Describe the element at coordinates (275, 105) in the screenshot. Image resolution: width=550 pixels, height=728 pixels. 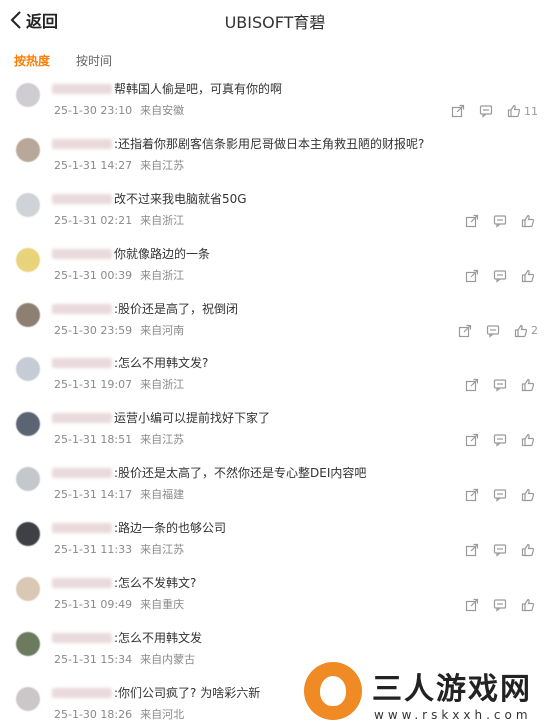
I see `comment-item: 帮韩国人偷是吧，可真有你的啊 25-1-30 23:10 来自安徽 11` at that location.